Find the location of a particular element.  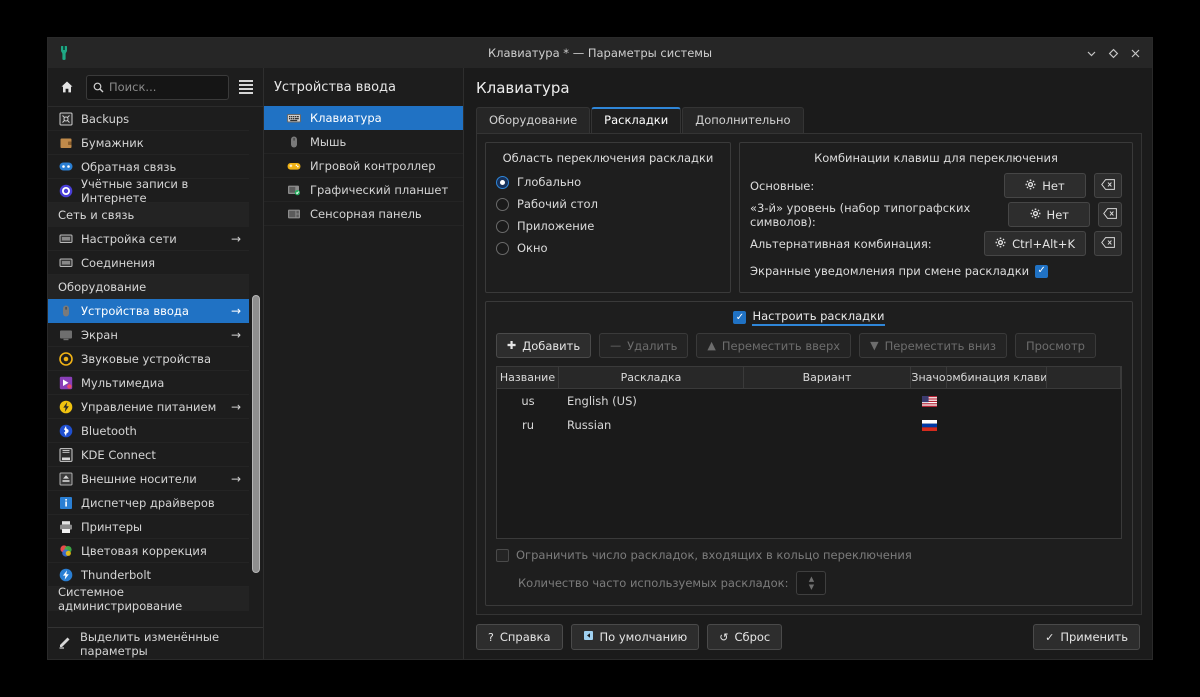

sidebar-item-16: Диспетчер драйверов is located at coordinates (148, 503).